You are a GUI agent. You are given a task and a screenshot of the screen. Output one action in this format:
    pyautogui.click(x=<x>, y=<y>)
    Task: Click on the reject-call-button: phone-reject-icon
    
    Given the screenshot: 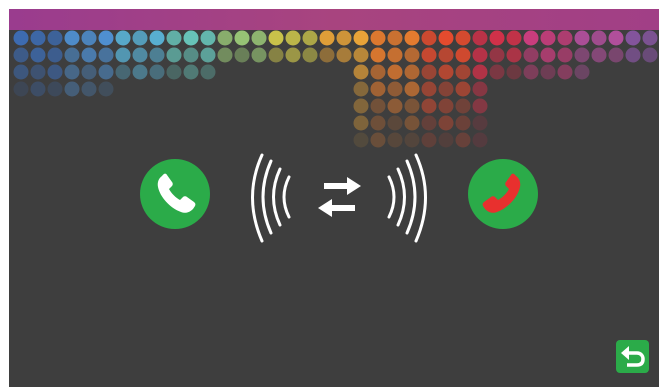 What is the action you would take?
    pyautogui.click(x=503, y=194)
    